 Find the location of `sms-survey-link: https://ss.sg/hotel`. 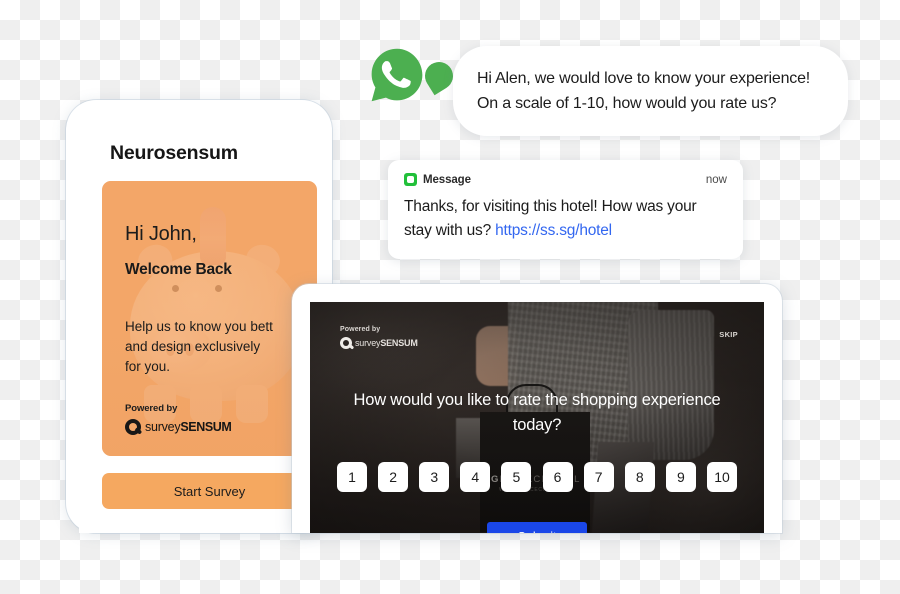

sms-survey-link: https://ss.sg/hotel is located at coordinates (553, 230).